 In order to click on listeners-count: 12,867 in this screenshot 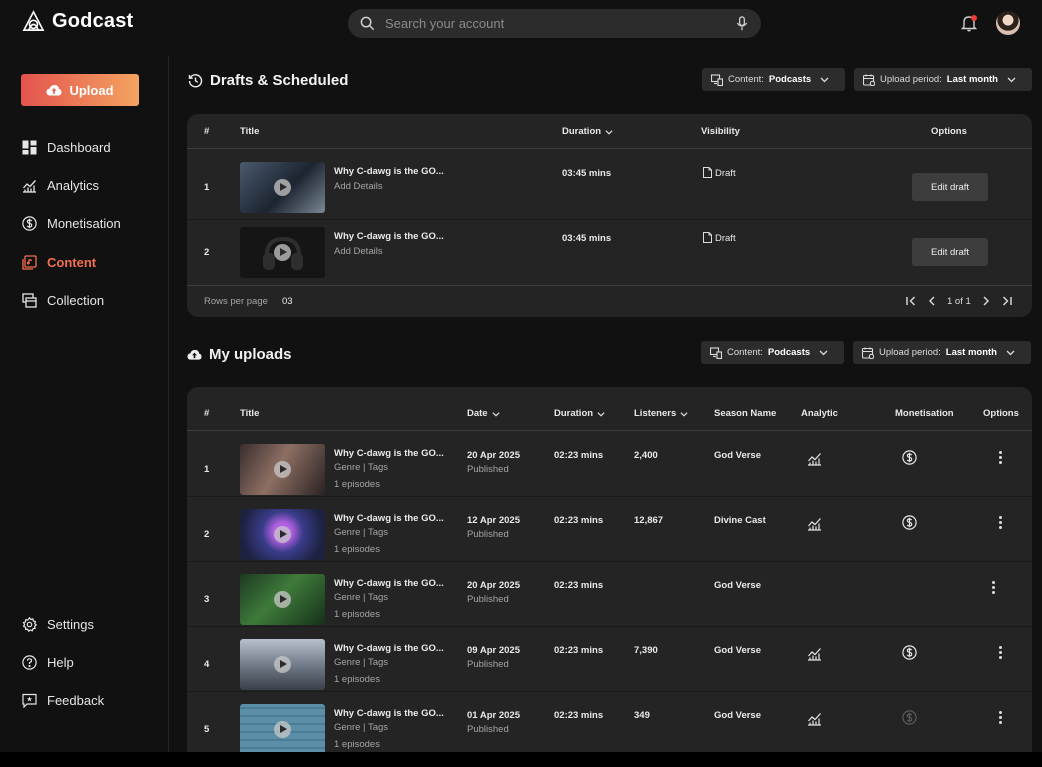, I will do `click(649, 520)`.